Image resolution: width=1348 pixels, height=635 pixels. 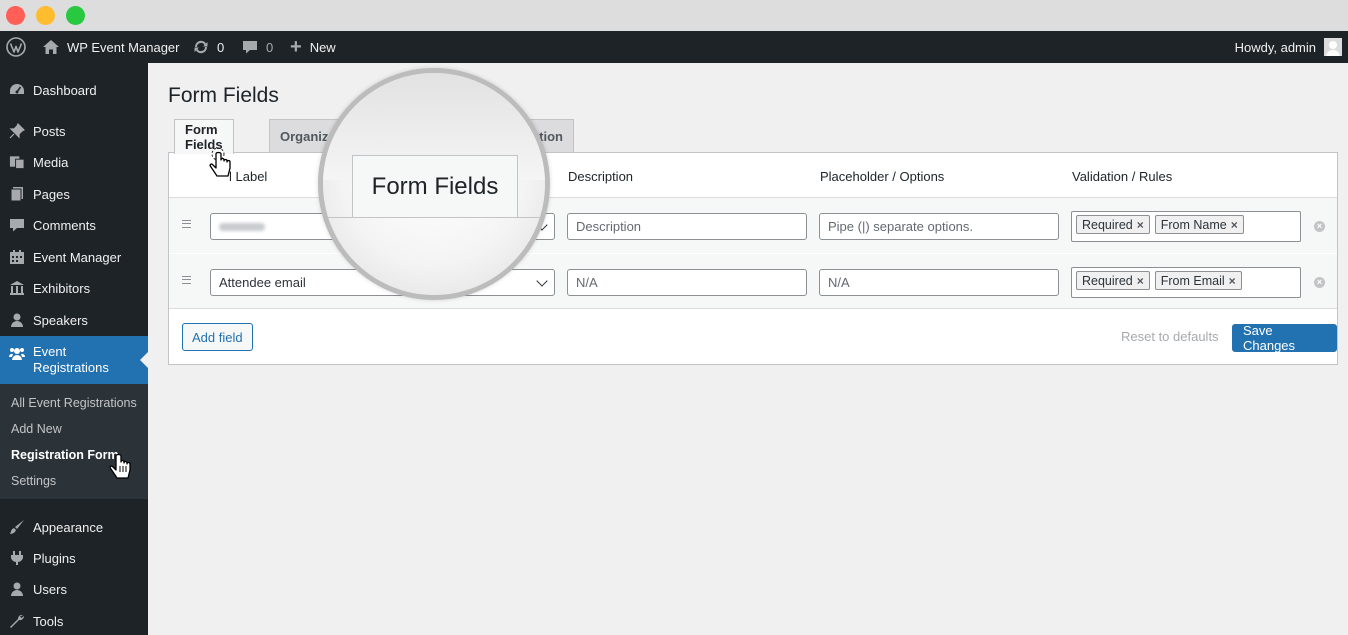 I want to click on sidebar-item-label: Comments, so click(x=64, y=225).